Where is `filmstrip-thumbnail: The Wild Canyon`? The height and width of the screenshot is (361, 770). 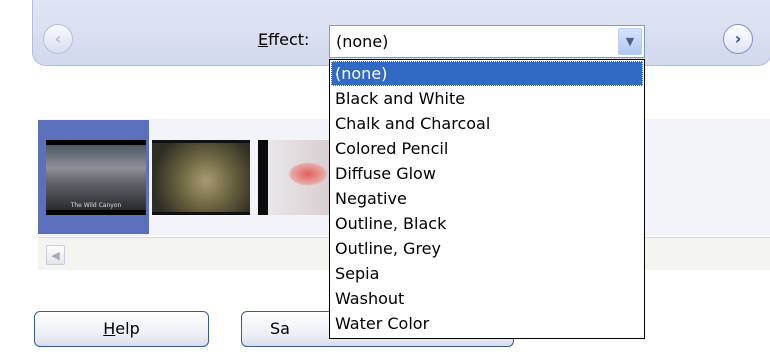 filmstrip-thumbnail: The Wild Canyon is located at coordinates (96, 177).